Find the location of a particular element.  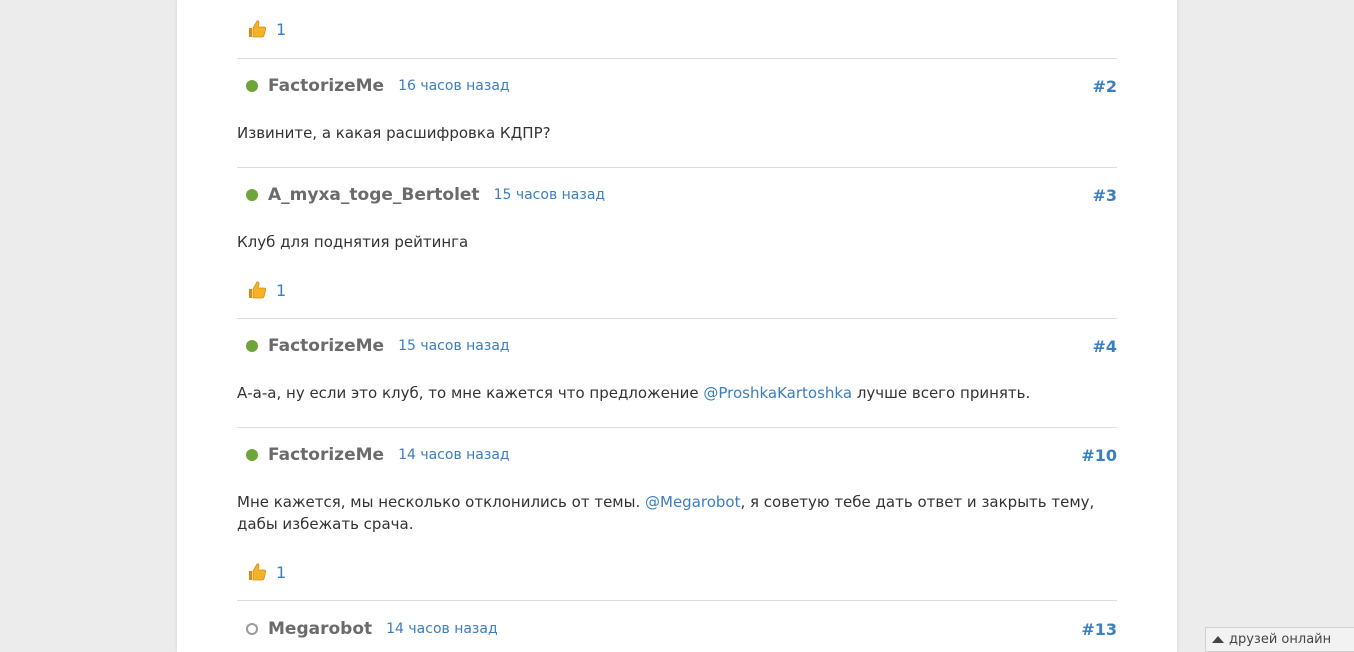

post-text: лучше всего принять. is located at coordinates (941, 393).